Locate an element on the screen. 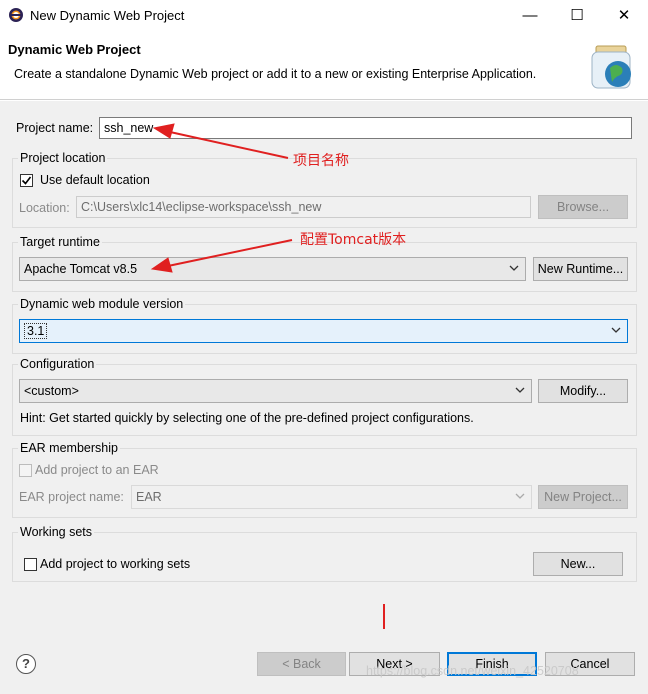 This screenshot has height=694, width=648. ear-project-name-label: EAR project name: is located at coordinates (71, 497).